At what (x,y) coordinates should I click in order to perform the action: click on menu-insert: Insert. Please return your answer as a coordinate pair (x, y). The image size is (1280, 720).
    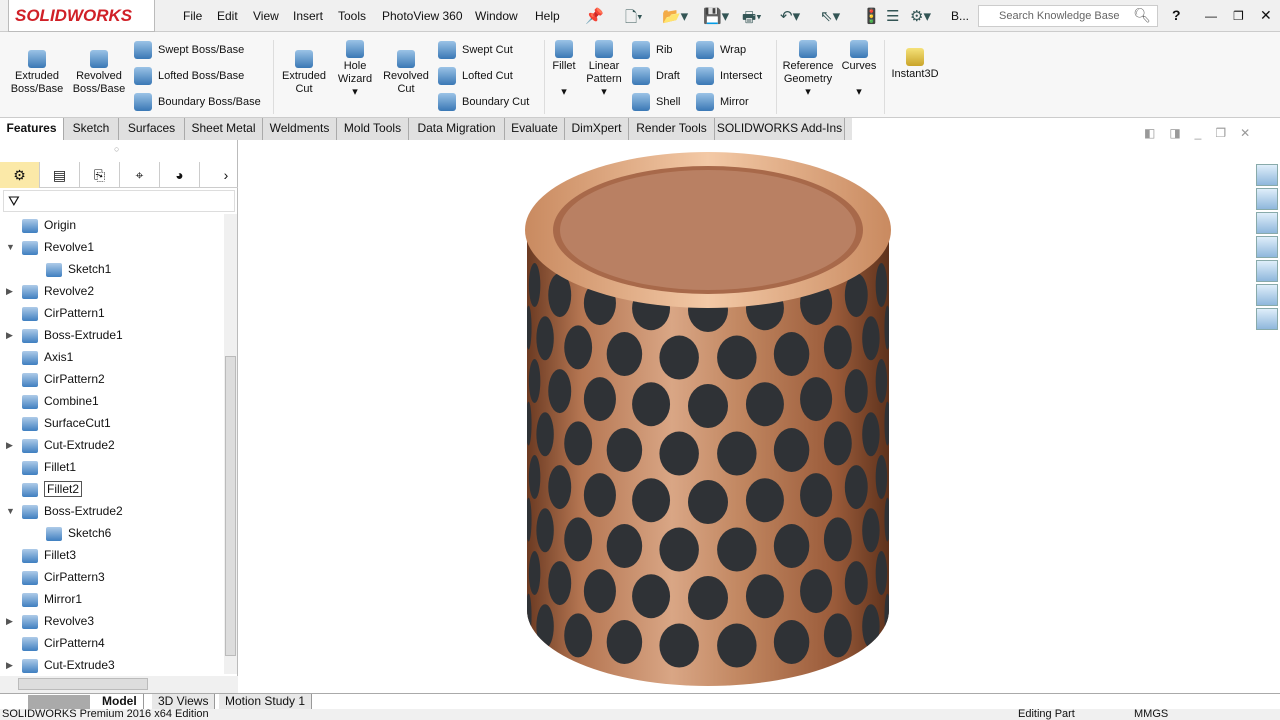
    Looking at the image, I should click on (308, 16).